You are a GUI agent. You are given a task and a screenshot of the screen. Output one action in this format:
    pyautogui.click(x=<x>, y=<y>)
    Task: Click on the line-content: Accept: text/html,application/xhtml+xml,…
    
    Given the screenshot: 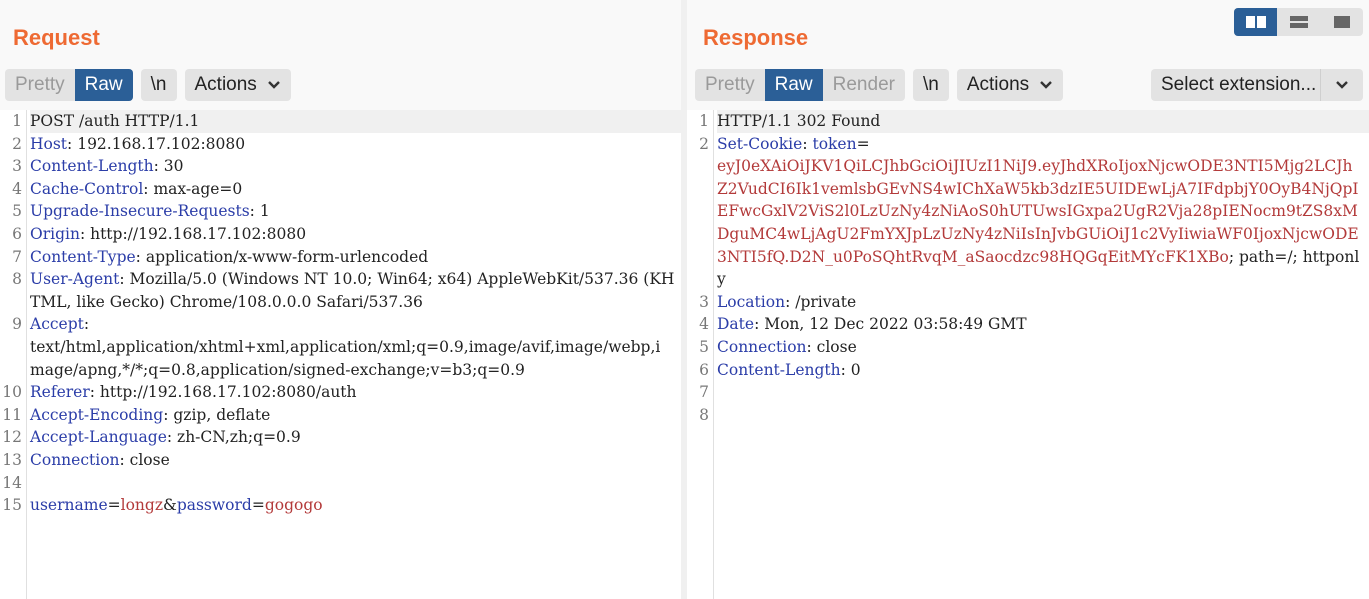 What is the action you would take?
    pyautogui.click(x=355, y=347)
    